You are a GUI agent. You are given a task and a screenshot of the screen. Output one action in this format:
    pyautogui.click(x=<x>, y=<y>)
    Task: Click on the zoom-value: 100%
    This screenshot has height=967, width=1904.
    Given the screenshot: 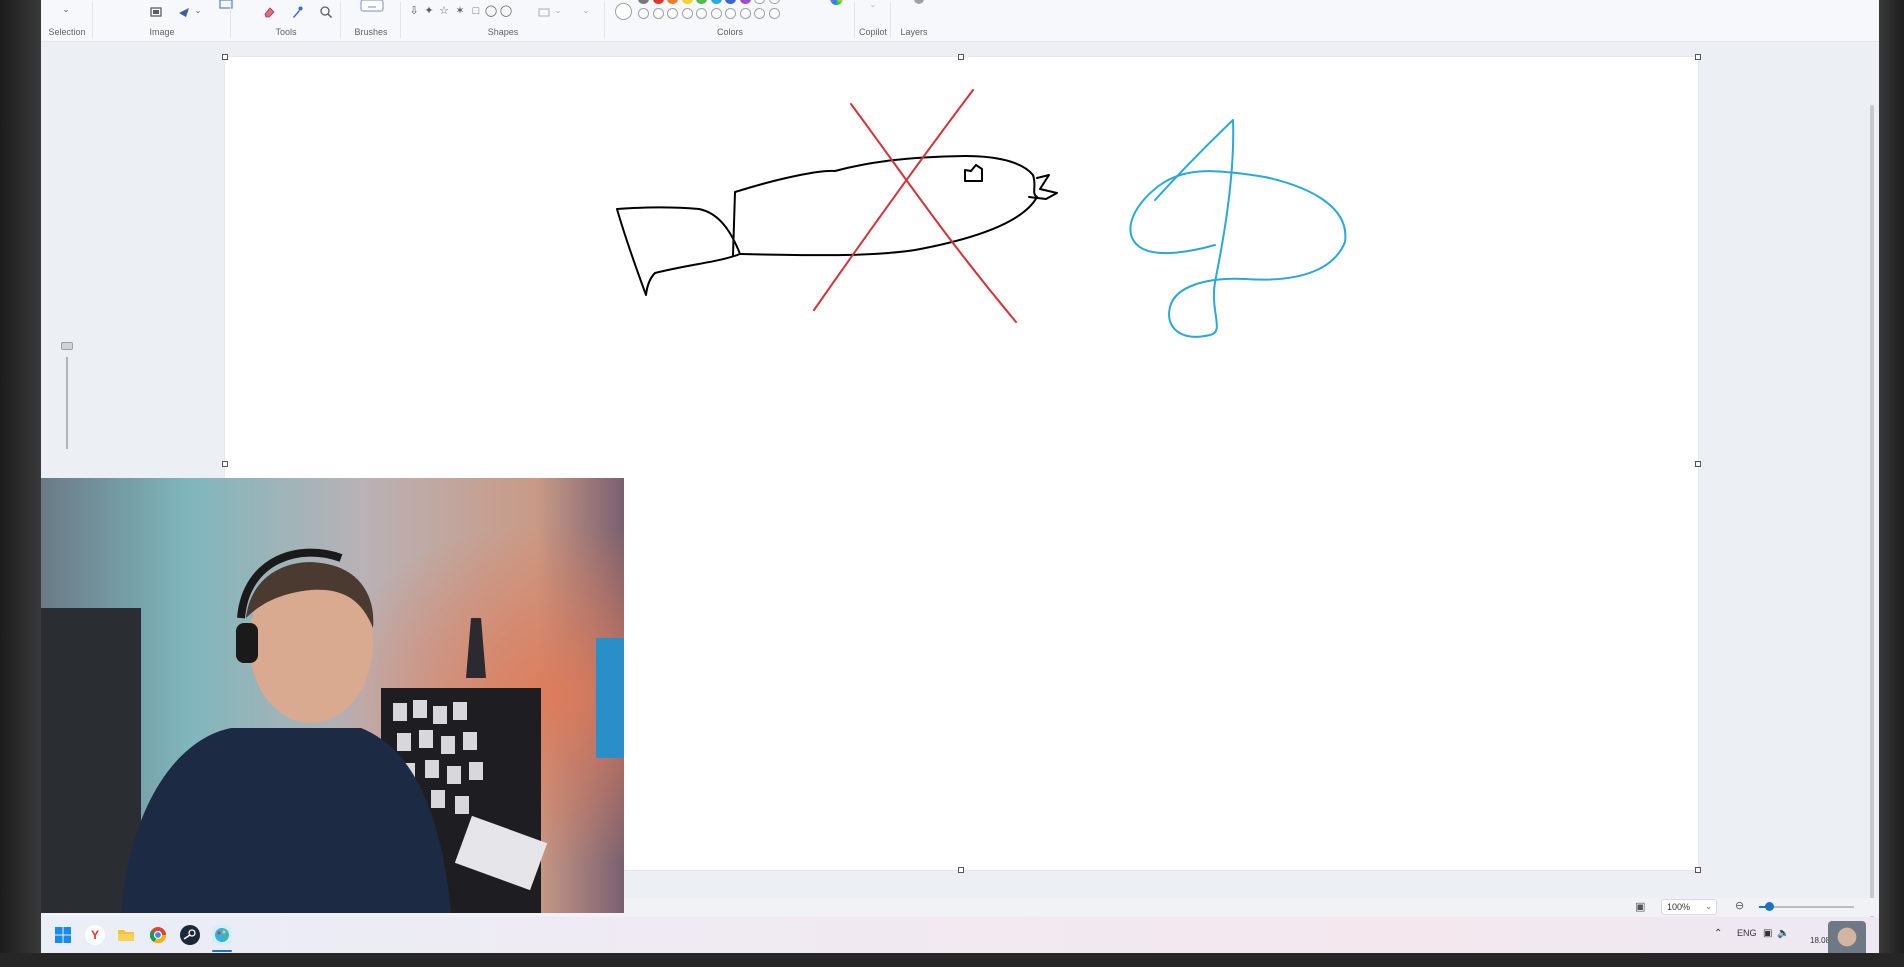 What is the action you would take?
    pyautogui.click(x=1679, y=907)
    